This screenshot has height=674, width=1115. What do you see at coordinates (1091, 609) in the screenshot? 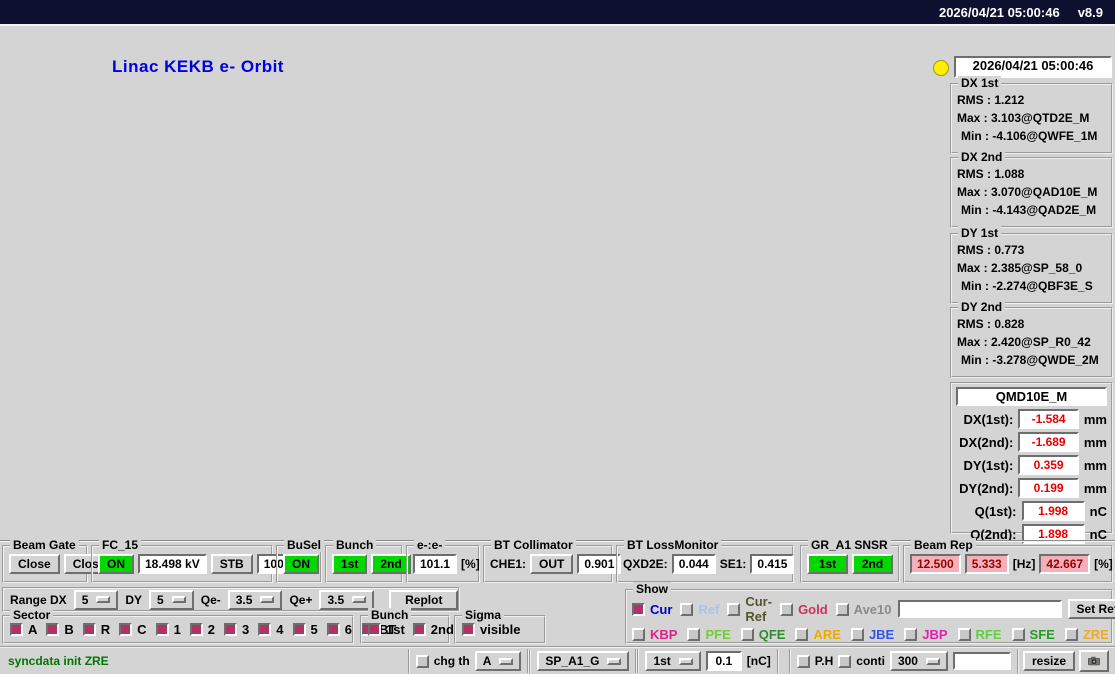
I see `set-ref-button: Set Ref` at bounding box center [1091, 609].